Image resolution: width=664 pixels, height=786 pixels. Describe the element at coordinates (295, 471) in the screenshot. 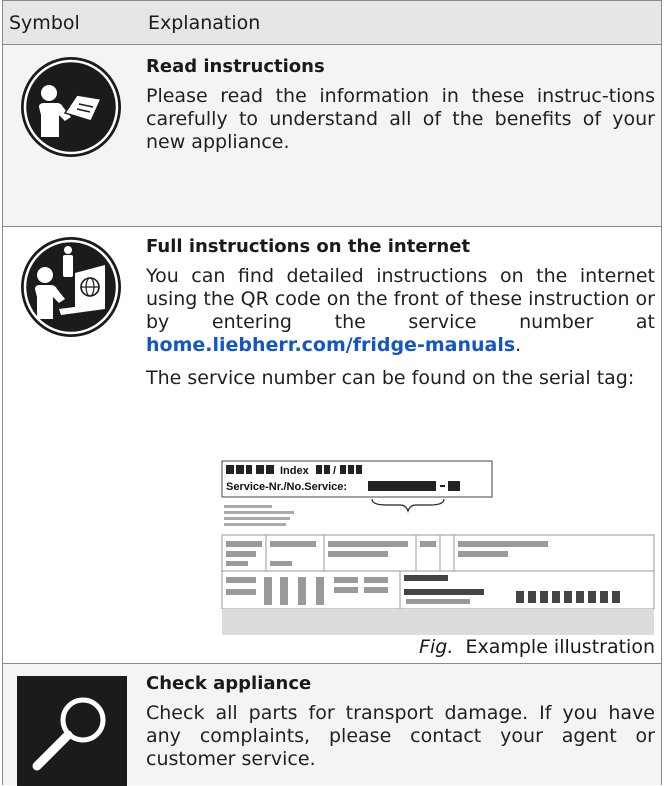

I see `tag-index-label: Index` at that location.